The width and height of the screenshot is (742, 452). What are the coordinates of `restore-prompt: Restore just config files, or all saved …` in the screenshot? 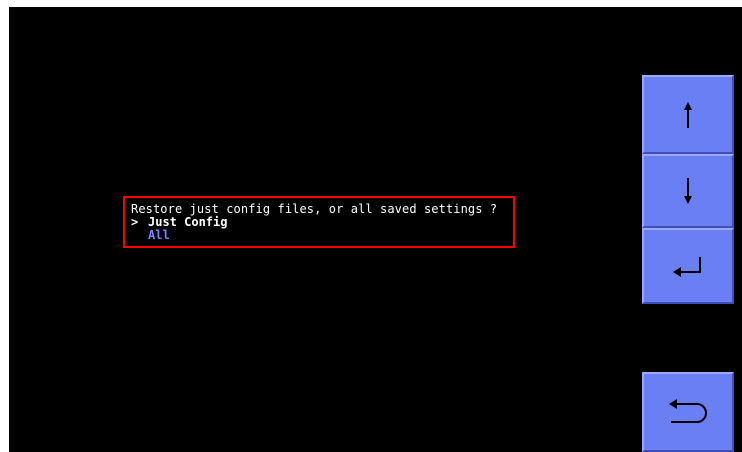 It's located at (314, 209).